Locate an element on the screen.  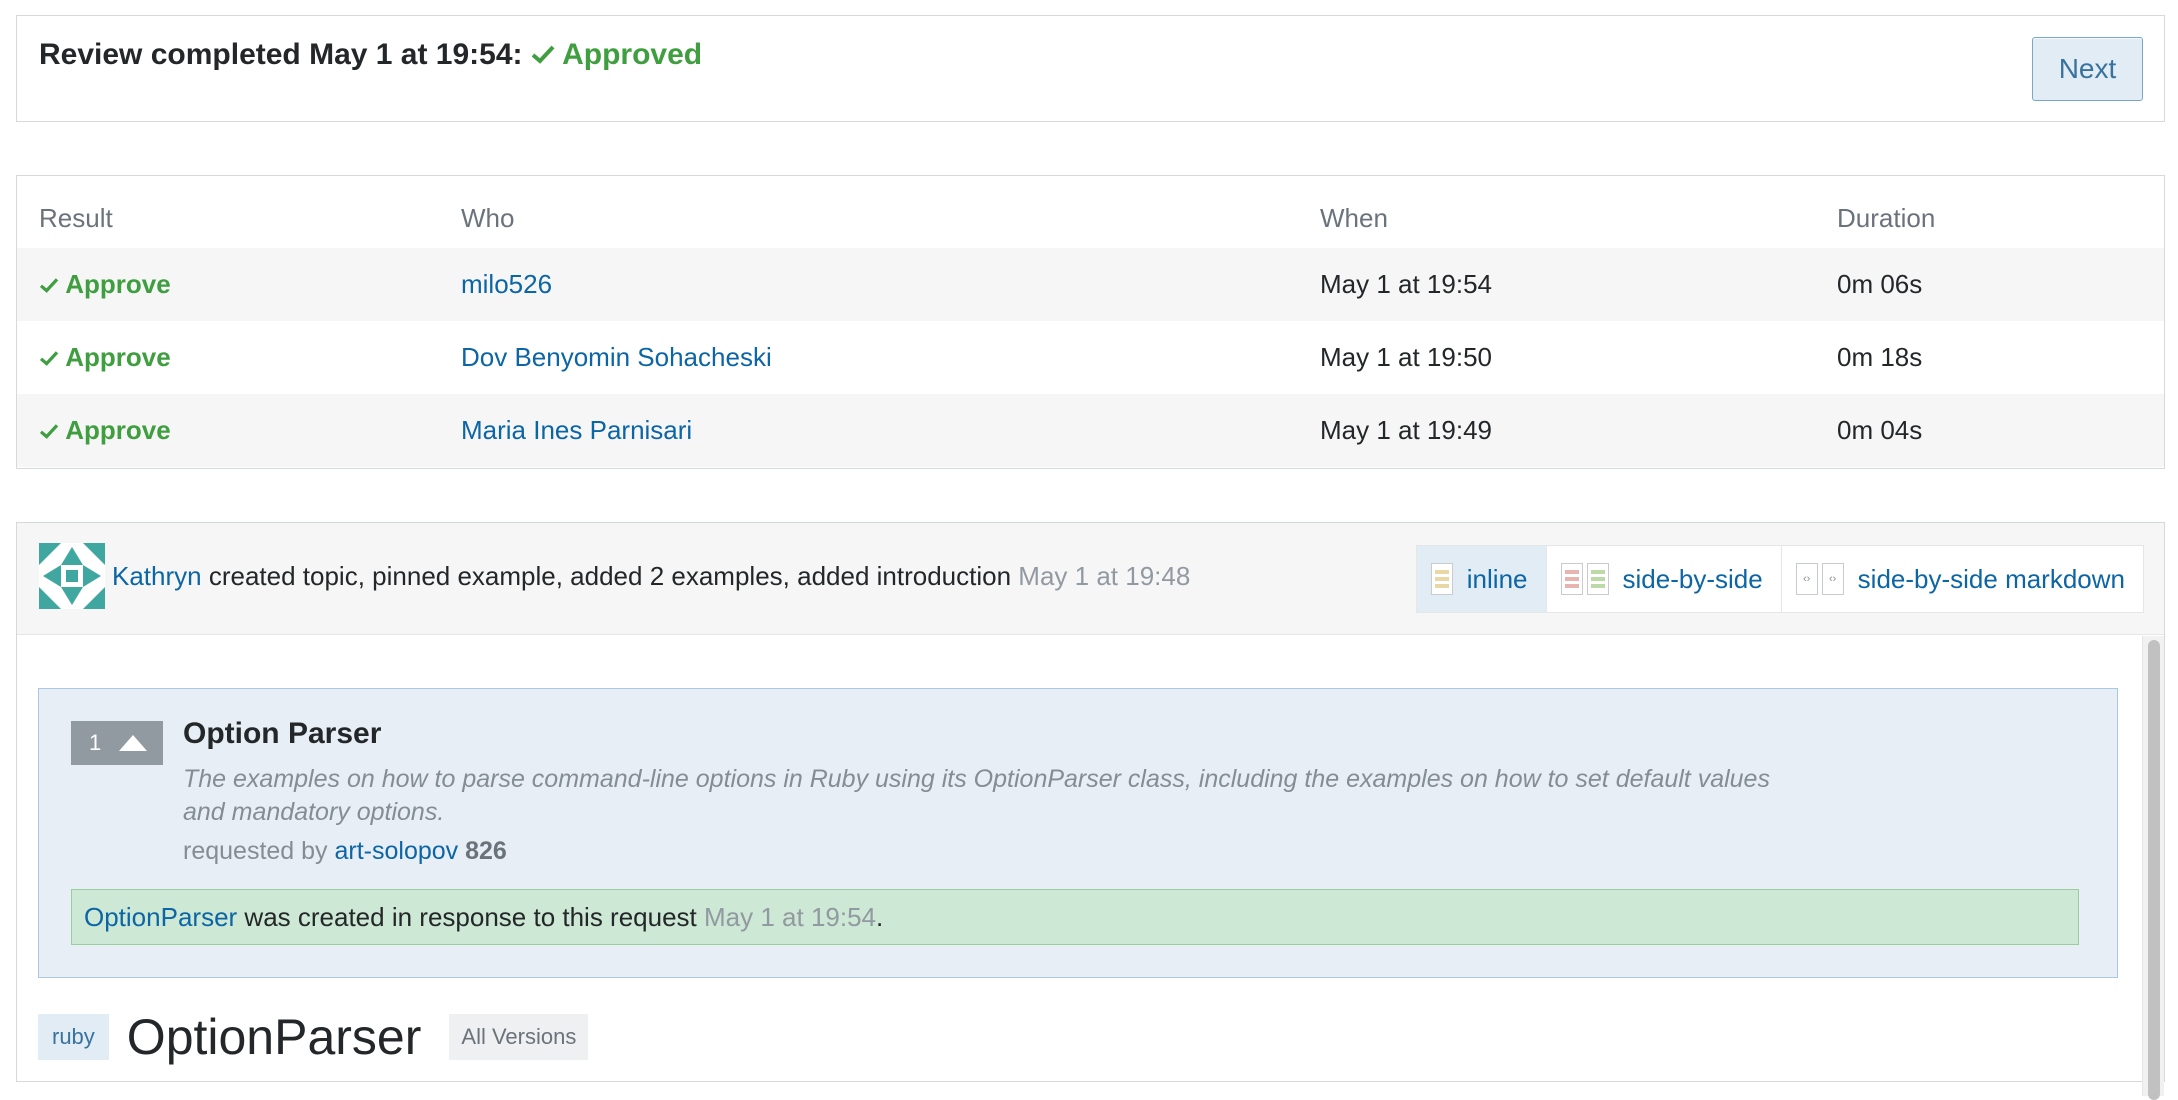
column-header-who: Who is located at coordinates (488, 217).